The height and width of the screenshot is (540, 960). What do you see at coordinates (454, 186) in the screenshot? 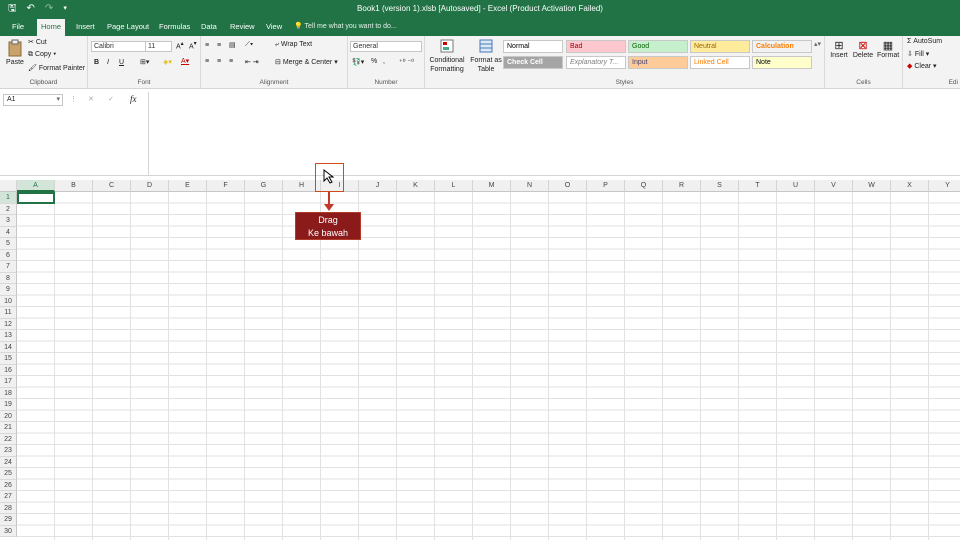
I see `column-header-l: L` at bounding box center [454, 186].